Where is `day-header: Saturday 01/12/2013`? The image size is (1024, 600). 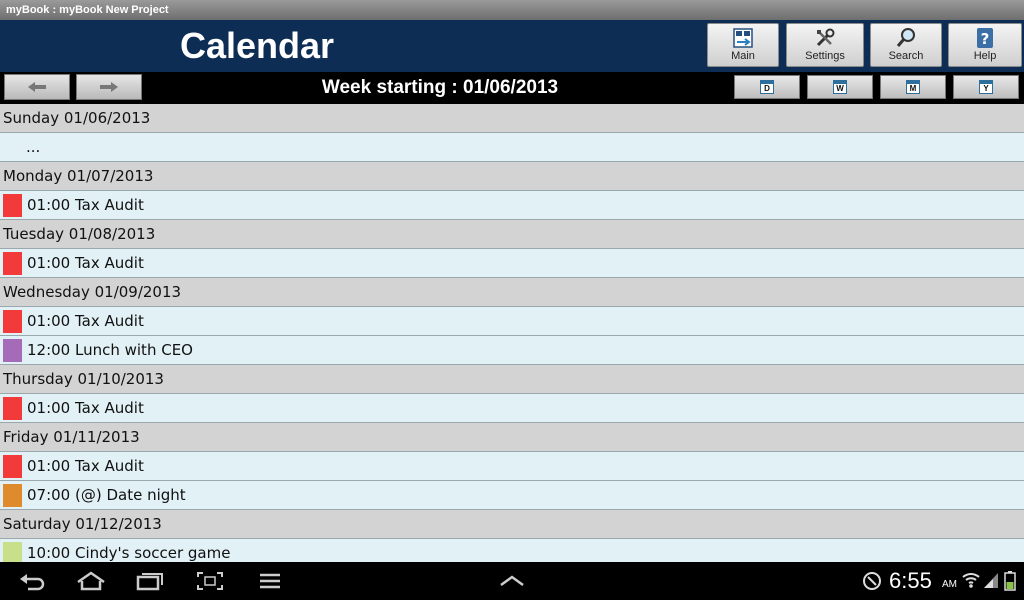
day-header: Saturday 01/12/2013 is located at coordinates (512, 524).